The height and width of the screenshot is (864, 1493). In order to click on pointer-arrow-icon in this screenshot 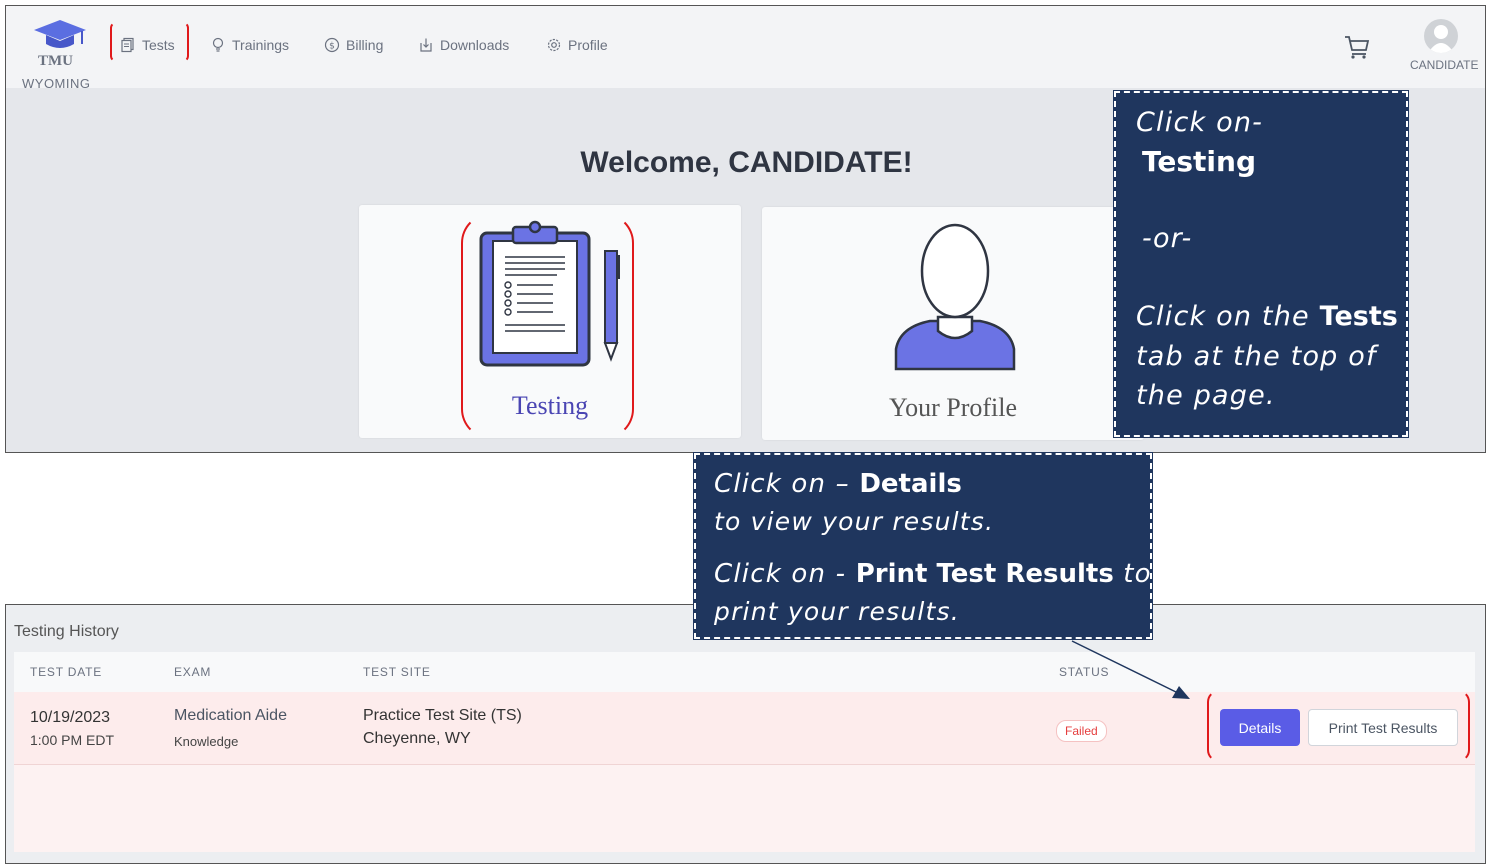, I will do `click(1130, 669)`.